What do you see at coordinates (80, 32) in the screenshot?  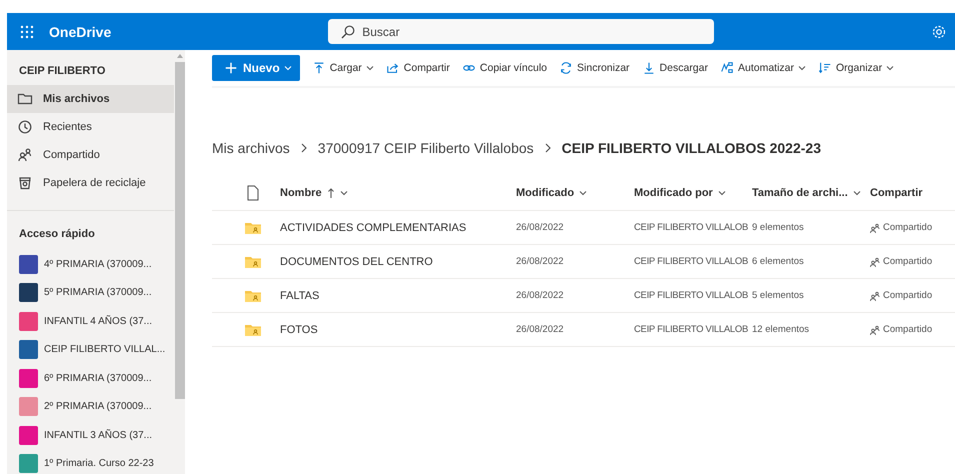 I see `app-name: OneDrive` at bounding box center [80, 32].